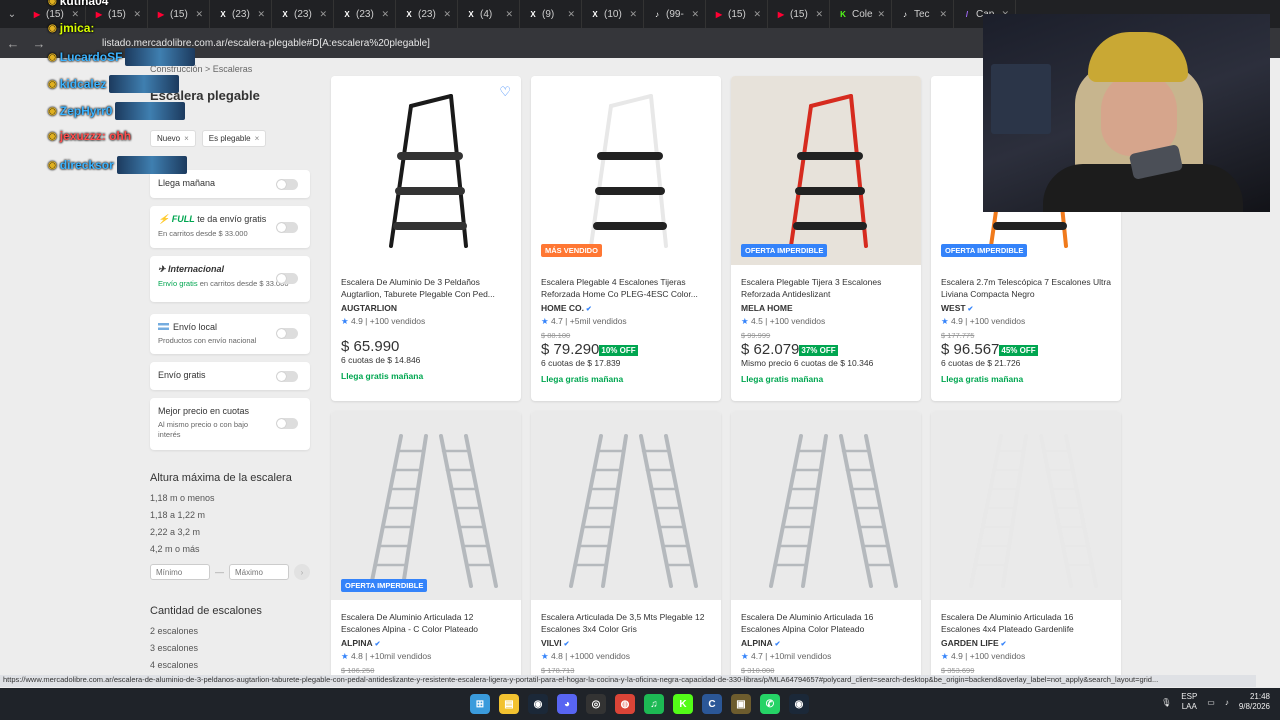 The image size is (1280, 720). Describe the element at coordinates (1189, 696) in the screenshot. I see `lang-code: ESP` at that location.